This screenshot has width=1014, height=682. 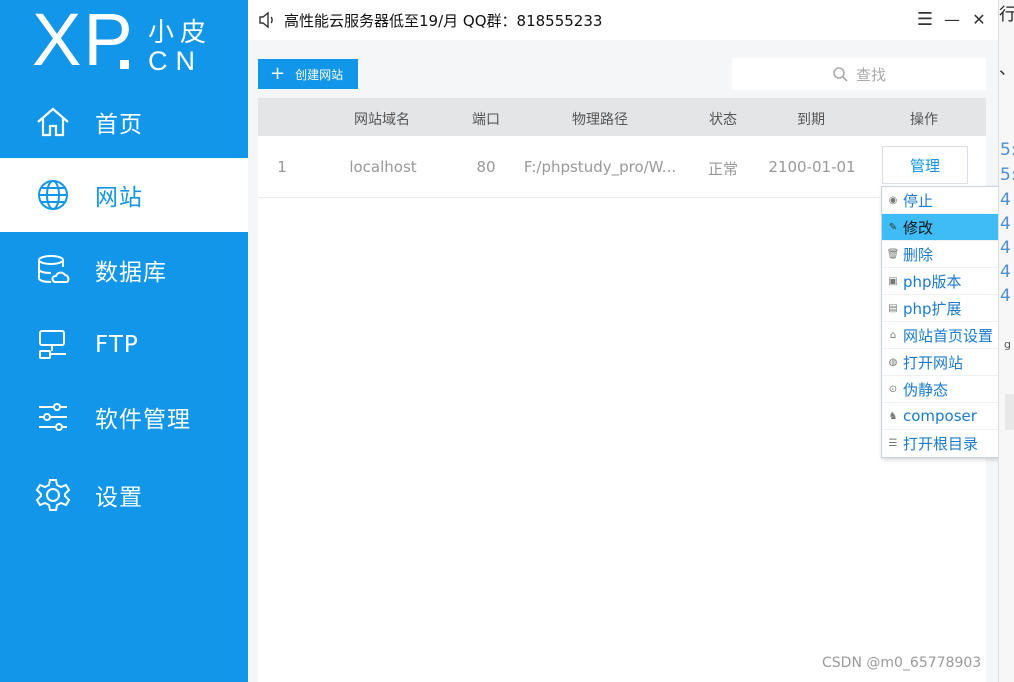 I want to click on trash-icon: 🗑, so click(x=893, y=254).